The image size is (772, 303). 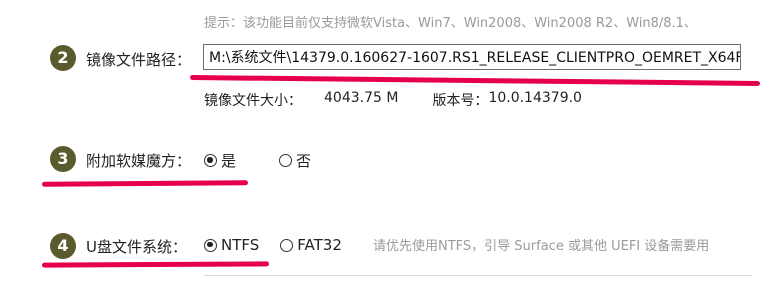 What do you see at coordinates (273, 245) in the screenshot?
I see `usb-fs-radio-group: NTFS FAT32` at bounding box center [273, 245].